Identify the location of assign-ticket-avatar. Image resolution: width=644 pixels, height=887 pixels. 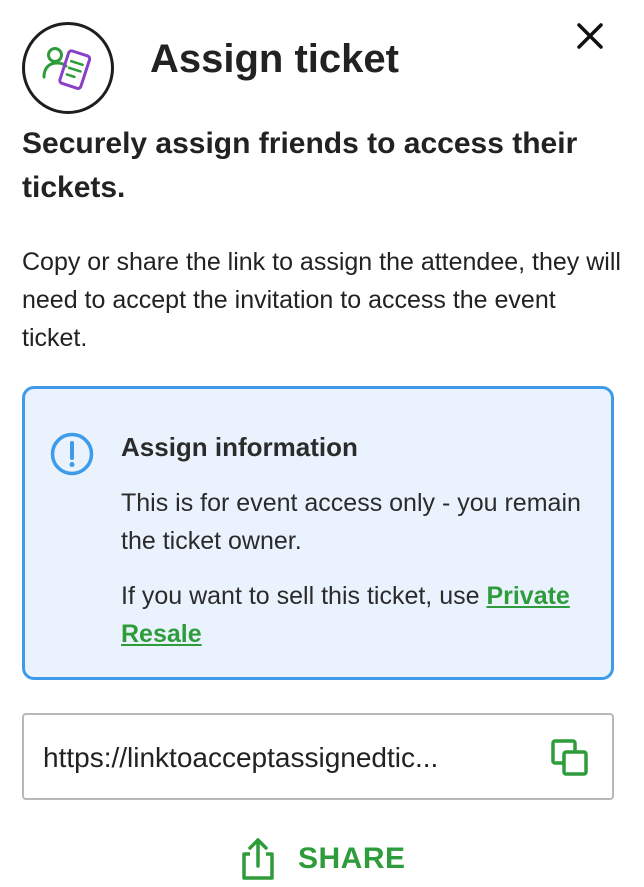
(68, 68).